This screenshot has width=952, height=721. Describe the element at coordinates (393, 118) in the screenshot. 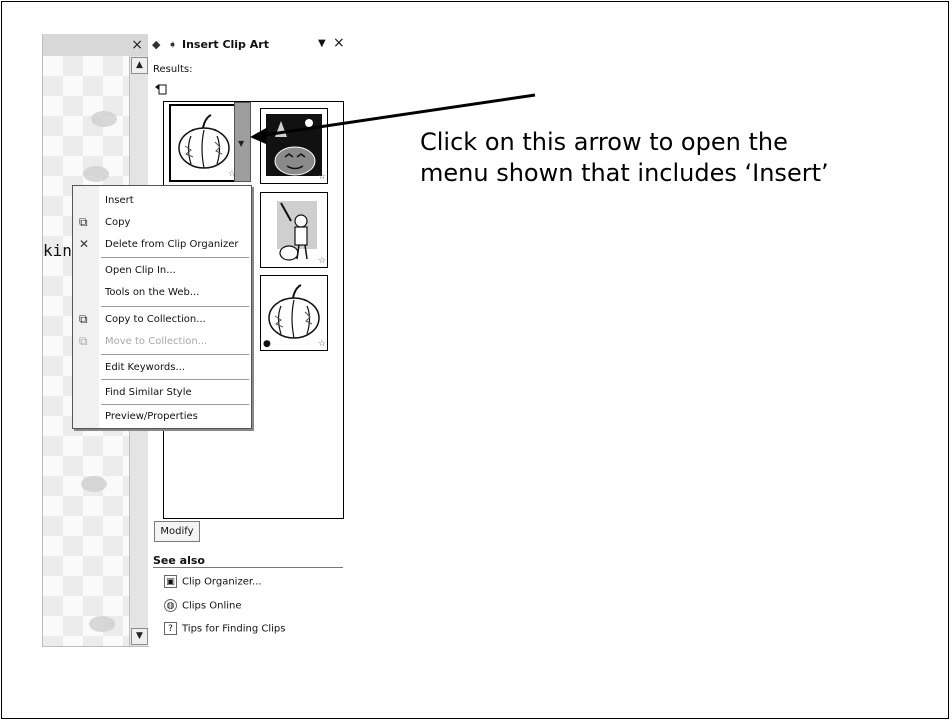

I see `annotation-arrow` at that location.